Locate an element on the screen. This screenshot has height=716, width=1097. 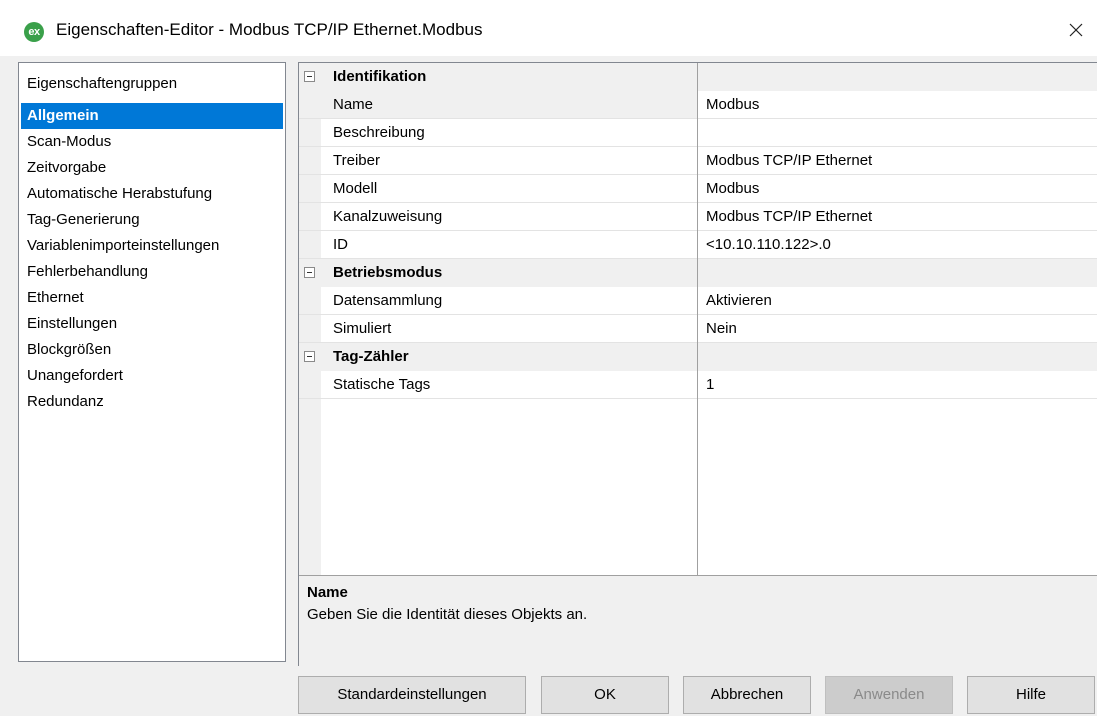
property-row-id: ID <10.10.110.122>.0 is located at coordinates (698, 245).